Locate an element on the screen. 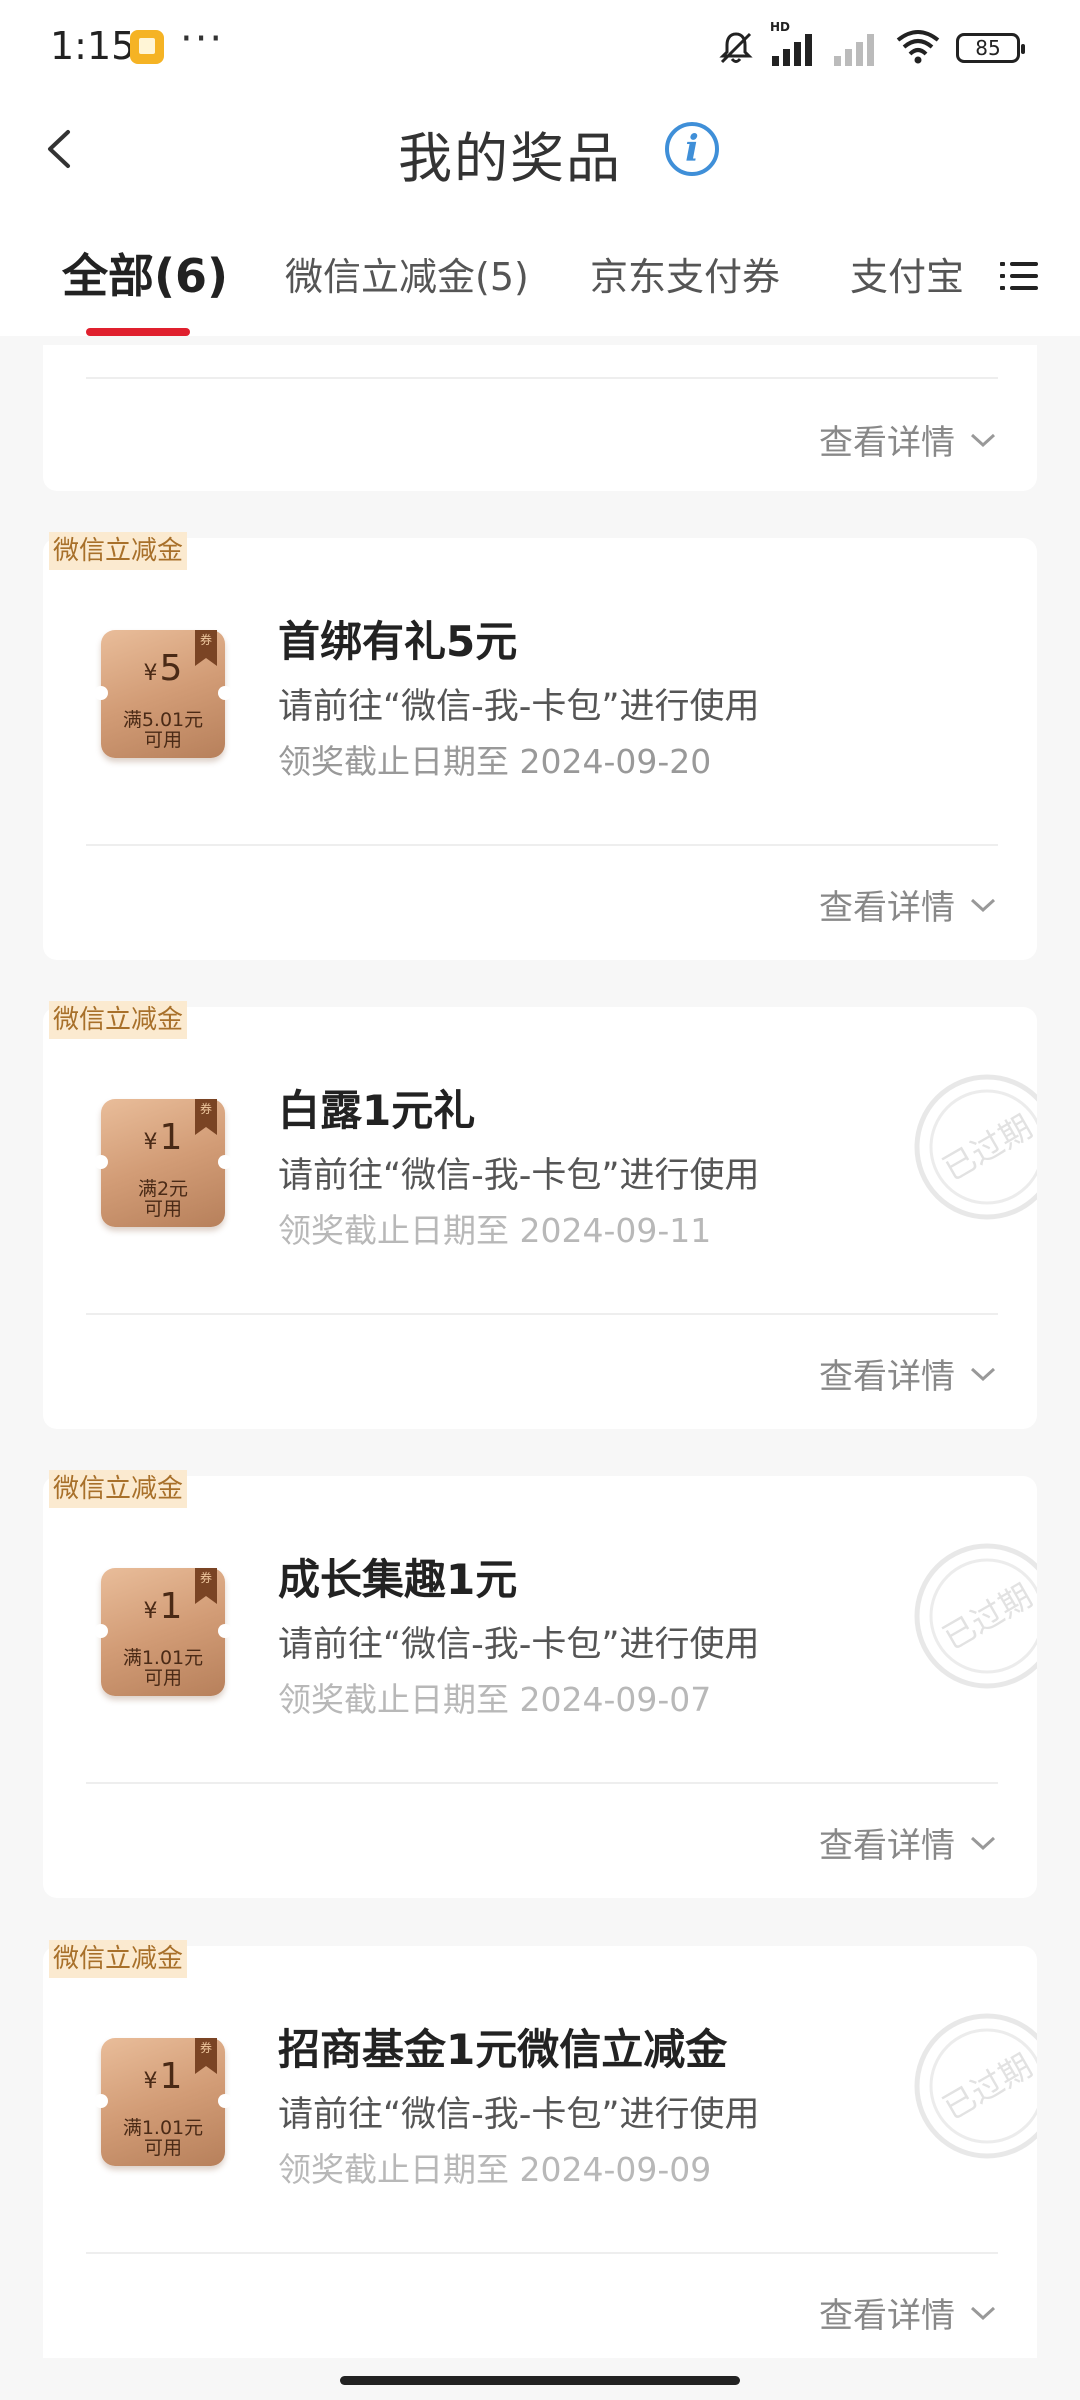 The width and height of the screenshot is (1080, 2400). prize-name: 成长集趣1元 is located at coordinates (398, 1579).